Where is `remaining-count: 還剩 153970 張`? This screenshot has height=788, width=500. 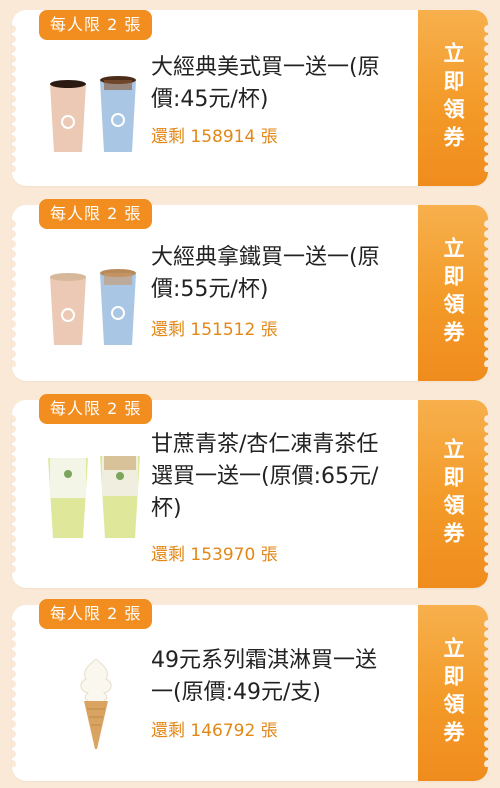
remaining-count: 還剩 153970 張 is located at coordinates (214, 555).